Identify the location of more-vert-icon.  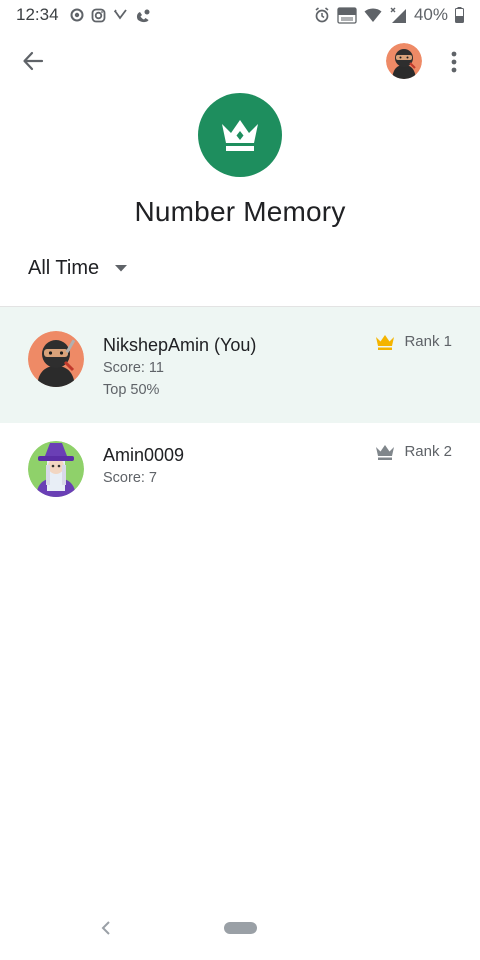
(454, 62).